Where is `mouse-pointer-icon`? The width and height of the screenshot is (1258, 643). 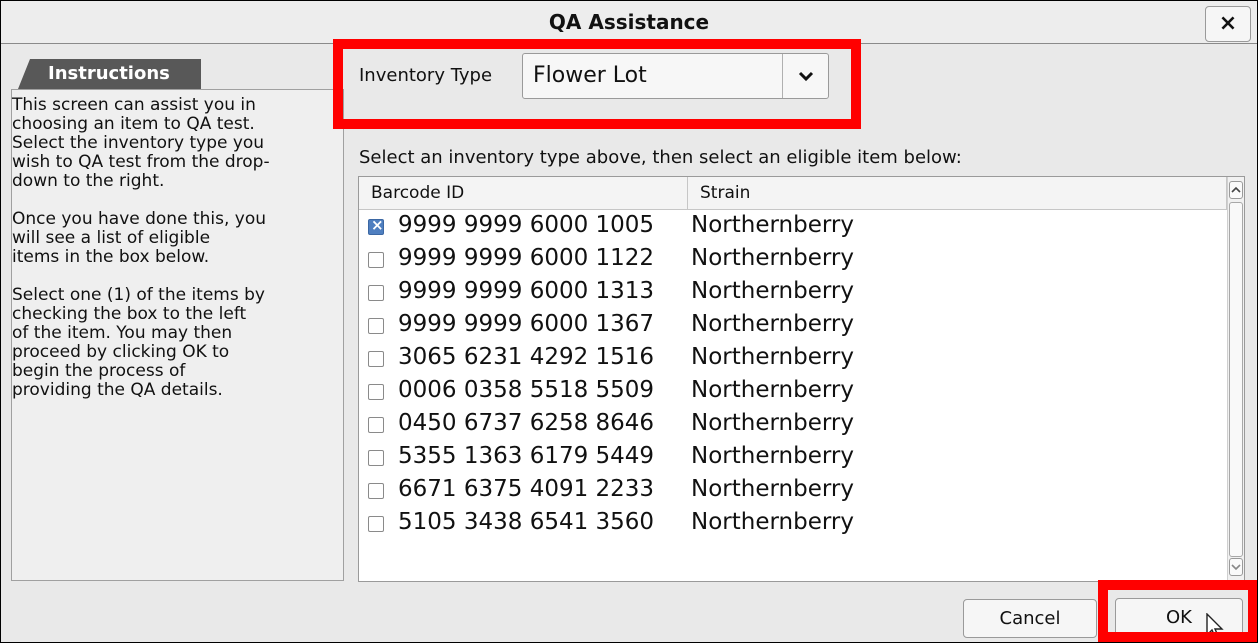
mouse-pointer-icon is located at coordinates (1215, 626).